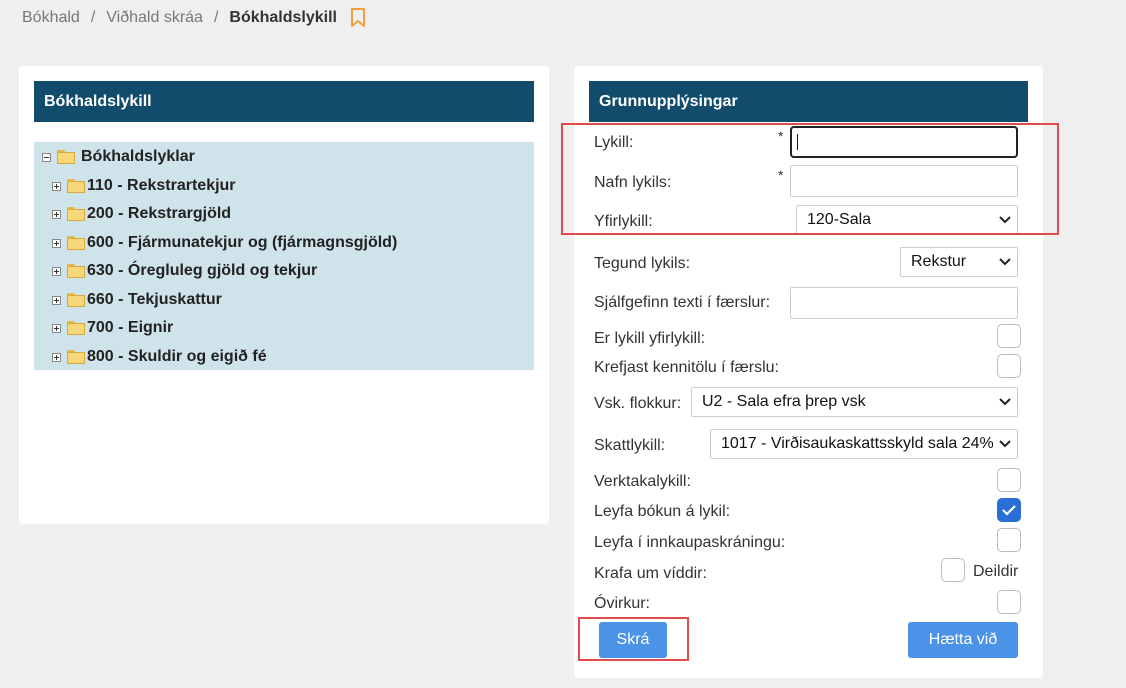  Describe the element at coordinates (358, 18) in the screenshot. I see `bookmark-icon` at that location.